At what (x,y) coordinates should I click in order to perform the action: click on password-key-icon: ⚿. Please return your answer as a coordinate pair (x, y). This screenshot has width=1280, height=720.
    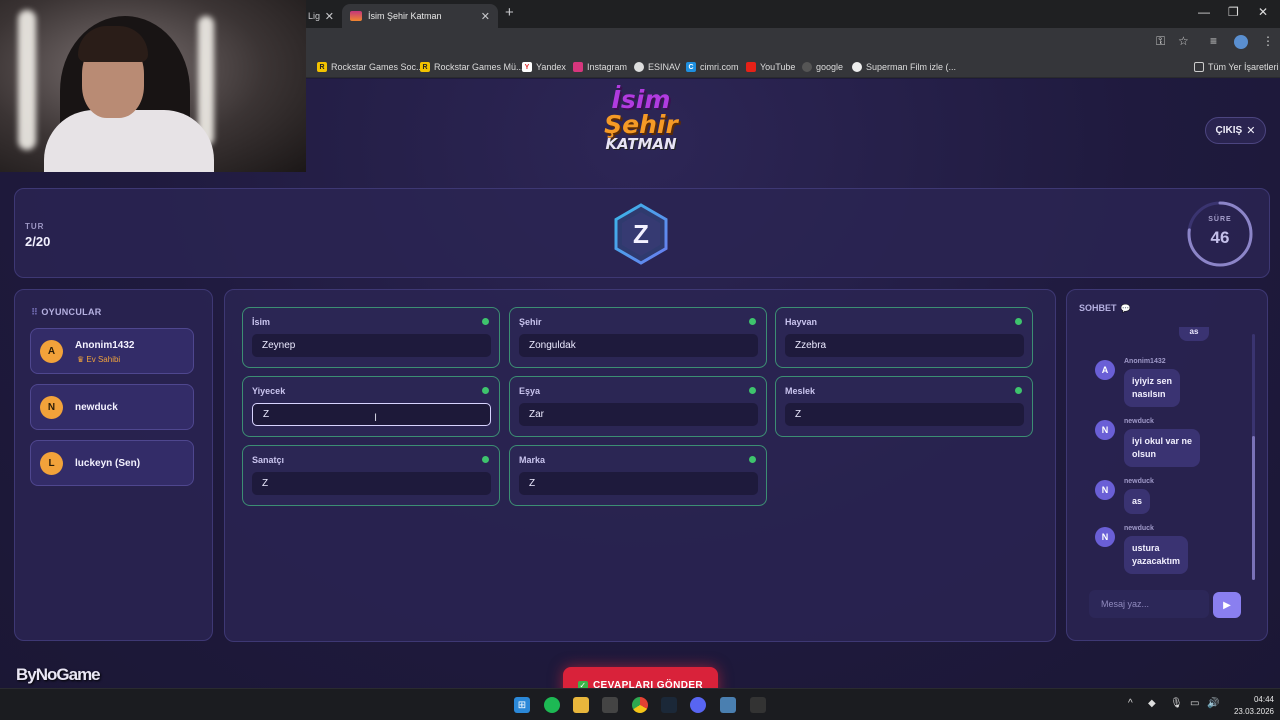
    Looking at the image, I should click on (1160, 41).